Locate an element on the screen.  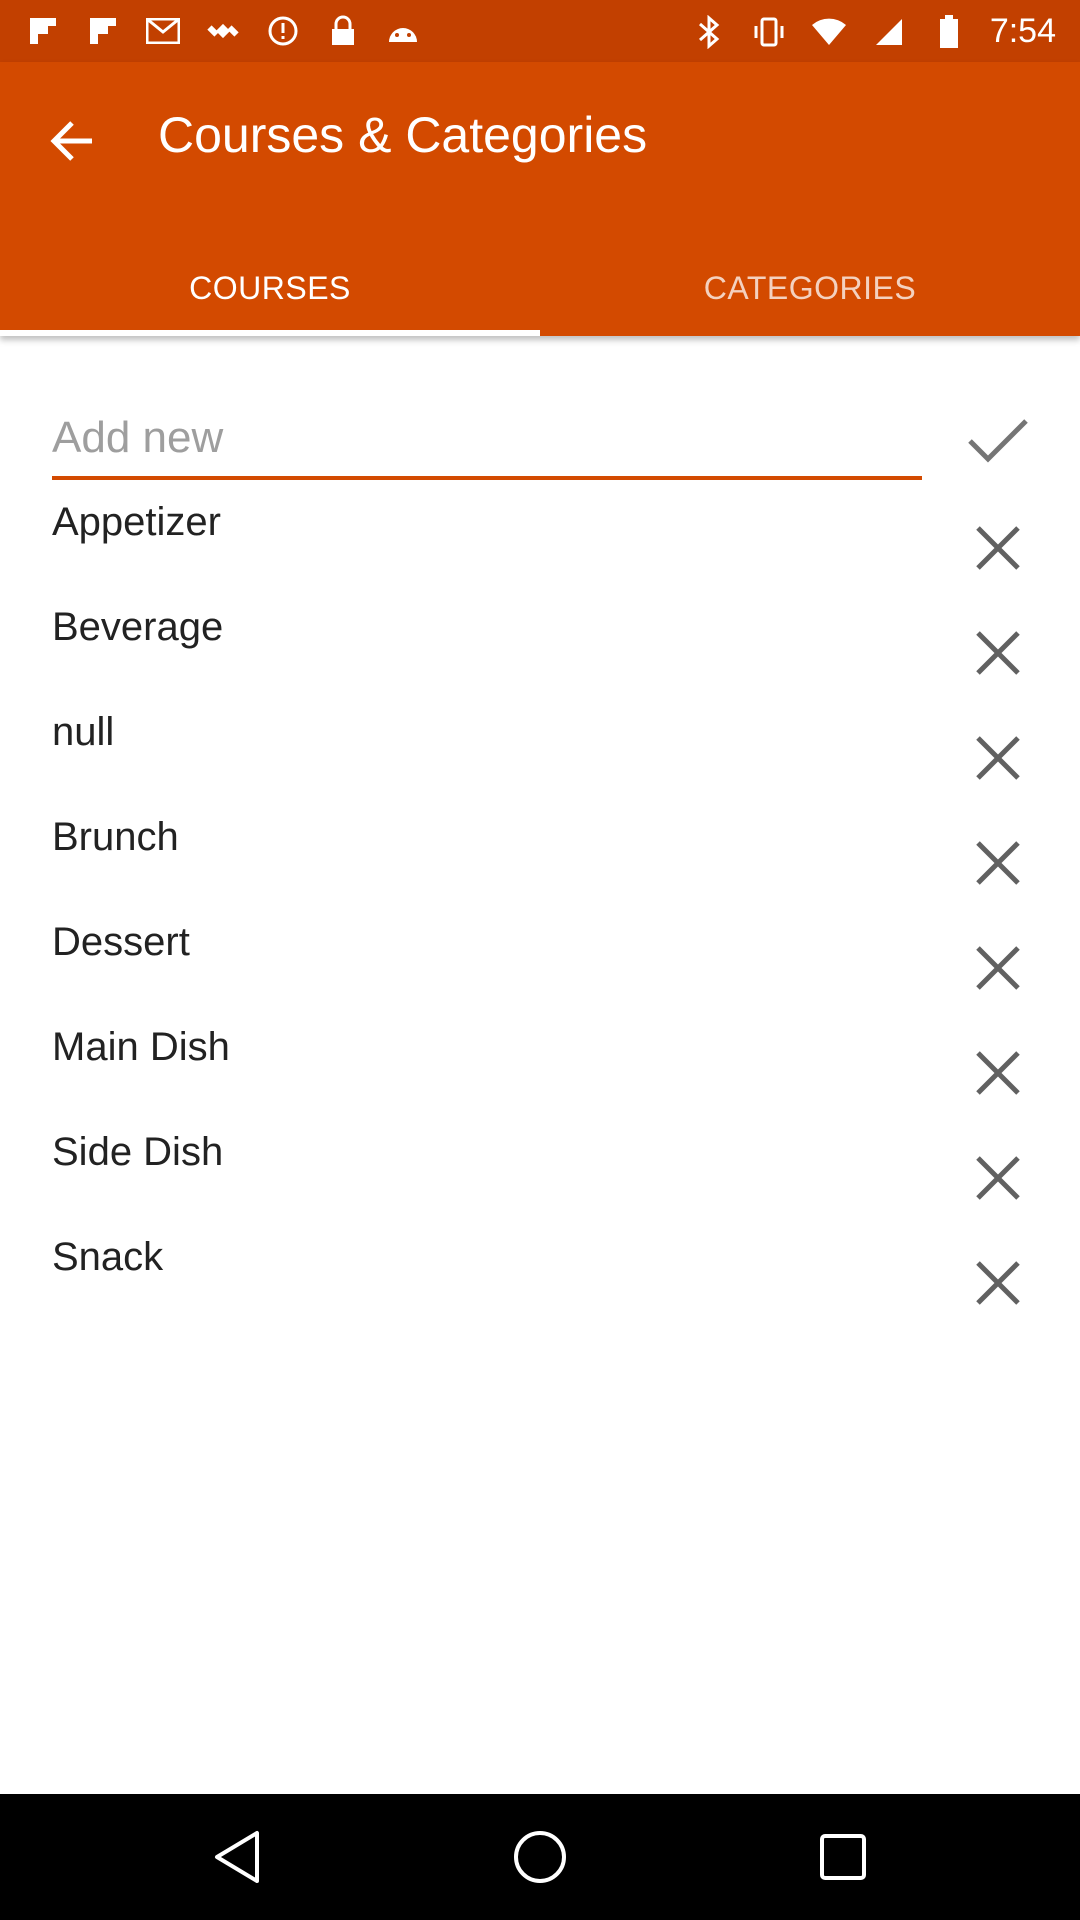
course-name: Snack is located at coordinates (108, 1257).